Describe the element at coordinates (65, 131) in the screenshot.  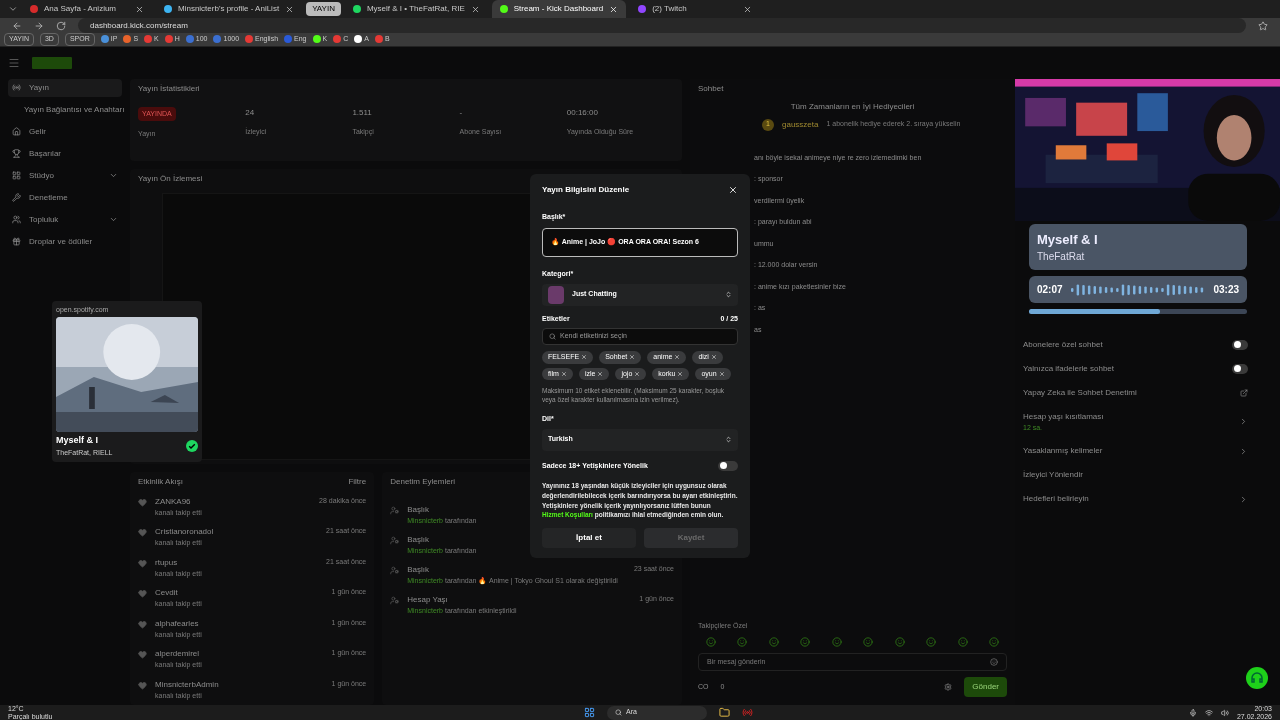
I see `sidebar-item: Gelir` at that location.